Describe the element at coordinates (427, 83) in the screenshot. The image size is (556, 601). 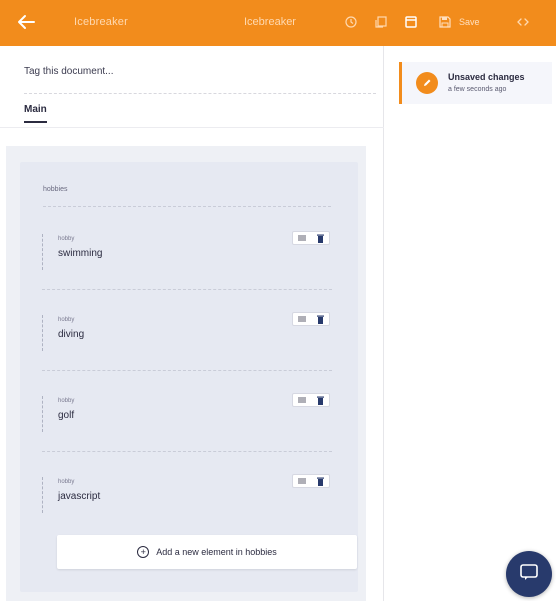
I see `pencil-icon` at that location.